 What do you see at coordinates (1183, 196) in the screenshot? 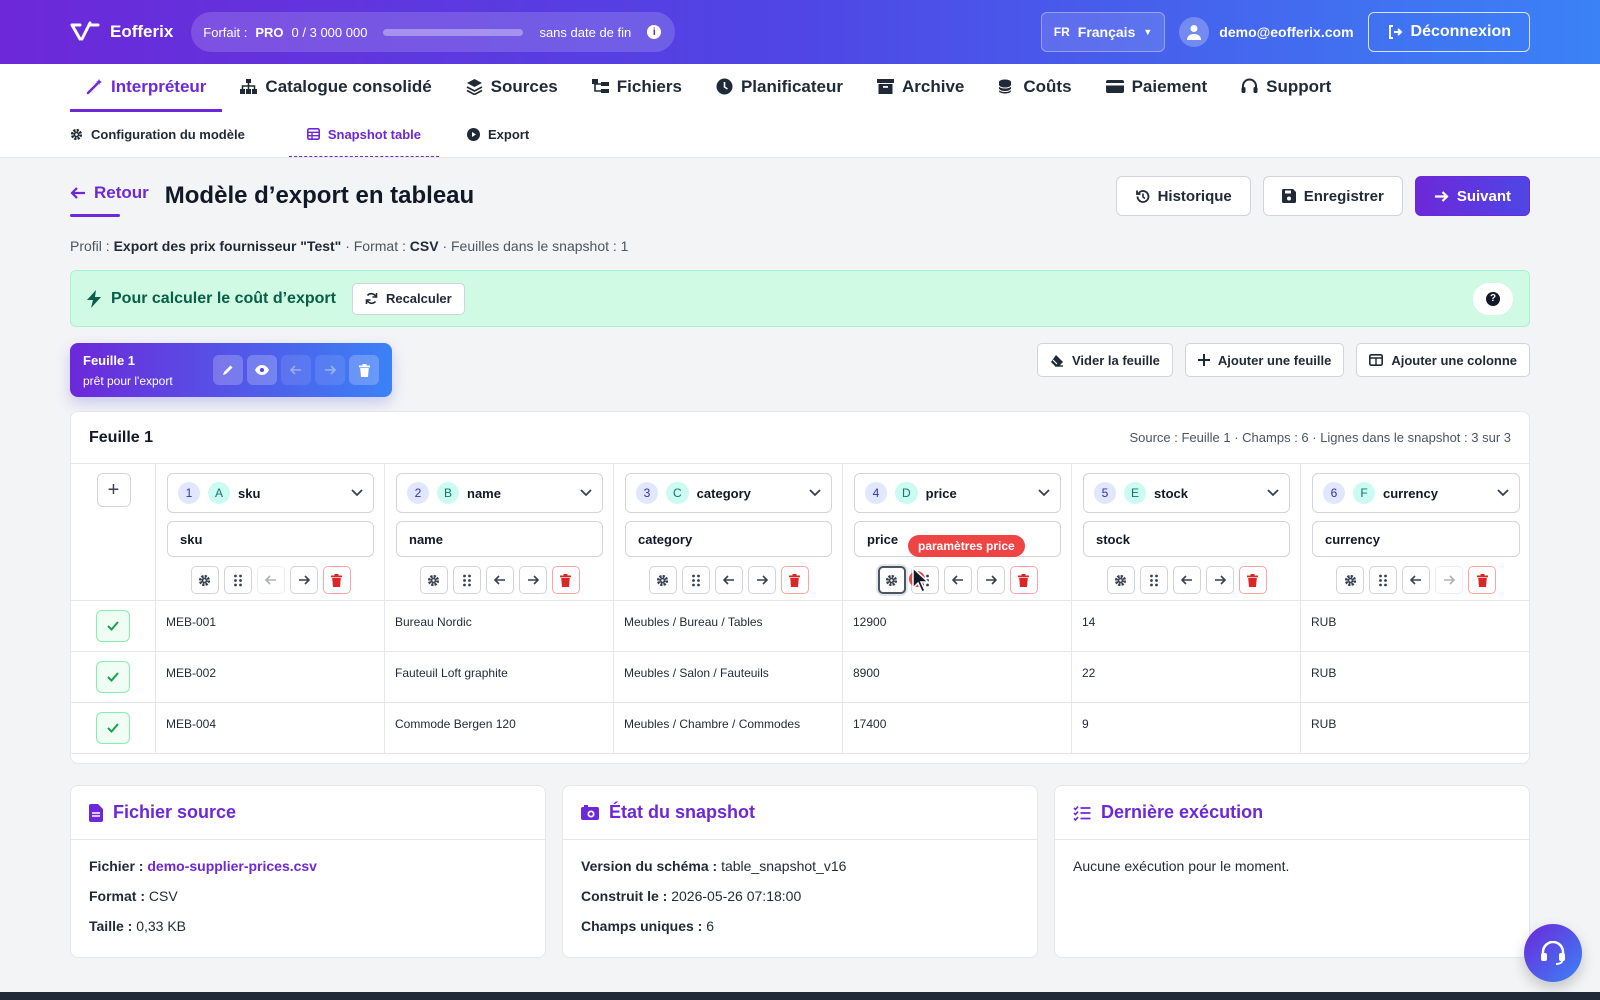
I see `history-button: Historique` at bounding box center [1183, 196].